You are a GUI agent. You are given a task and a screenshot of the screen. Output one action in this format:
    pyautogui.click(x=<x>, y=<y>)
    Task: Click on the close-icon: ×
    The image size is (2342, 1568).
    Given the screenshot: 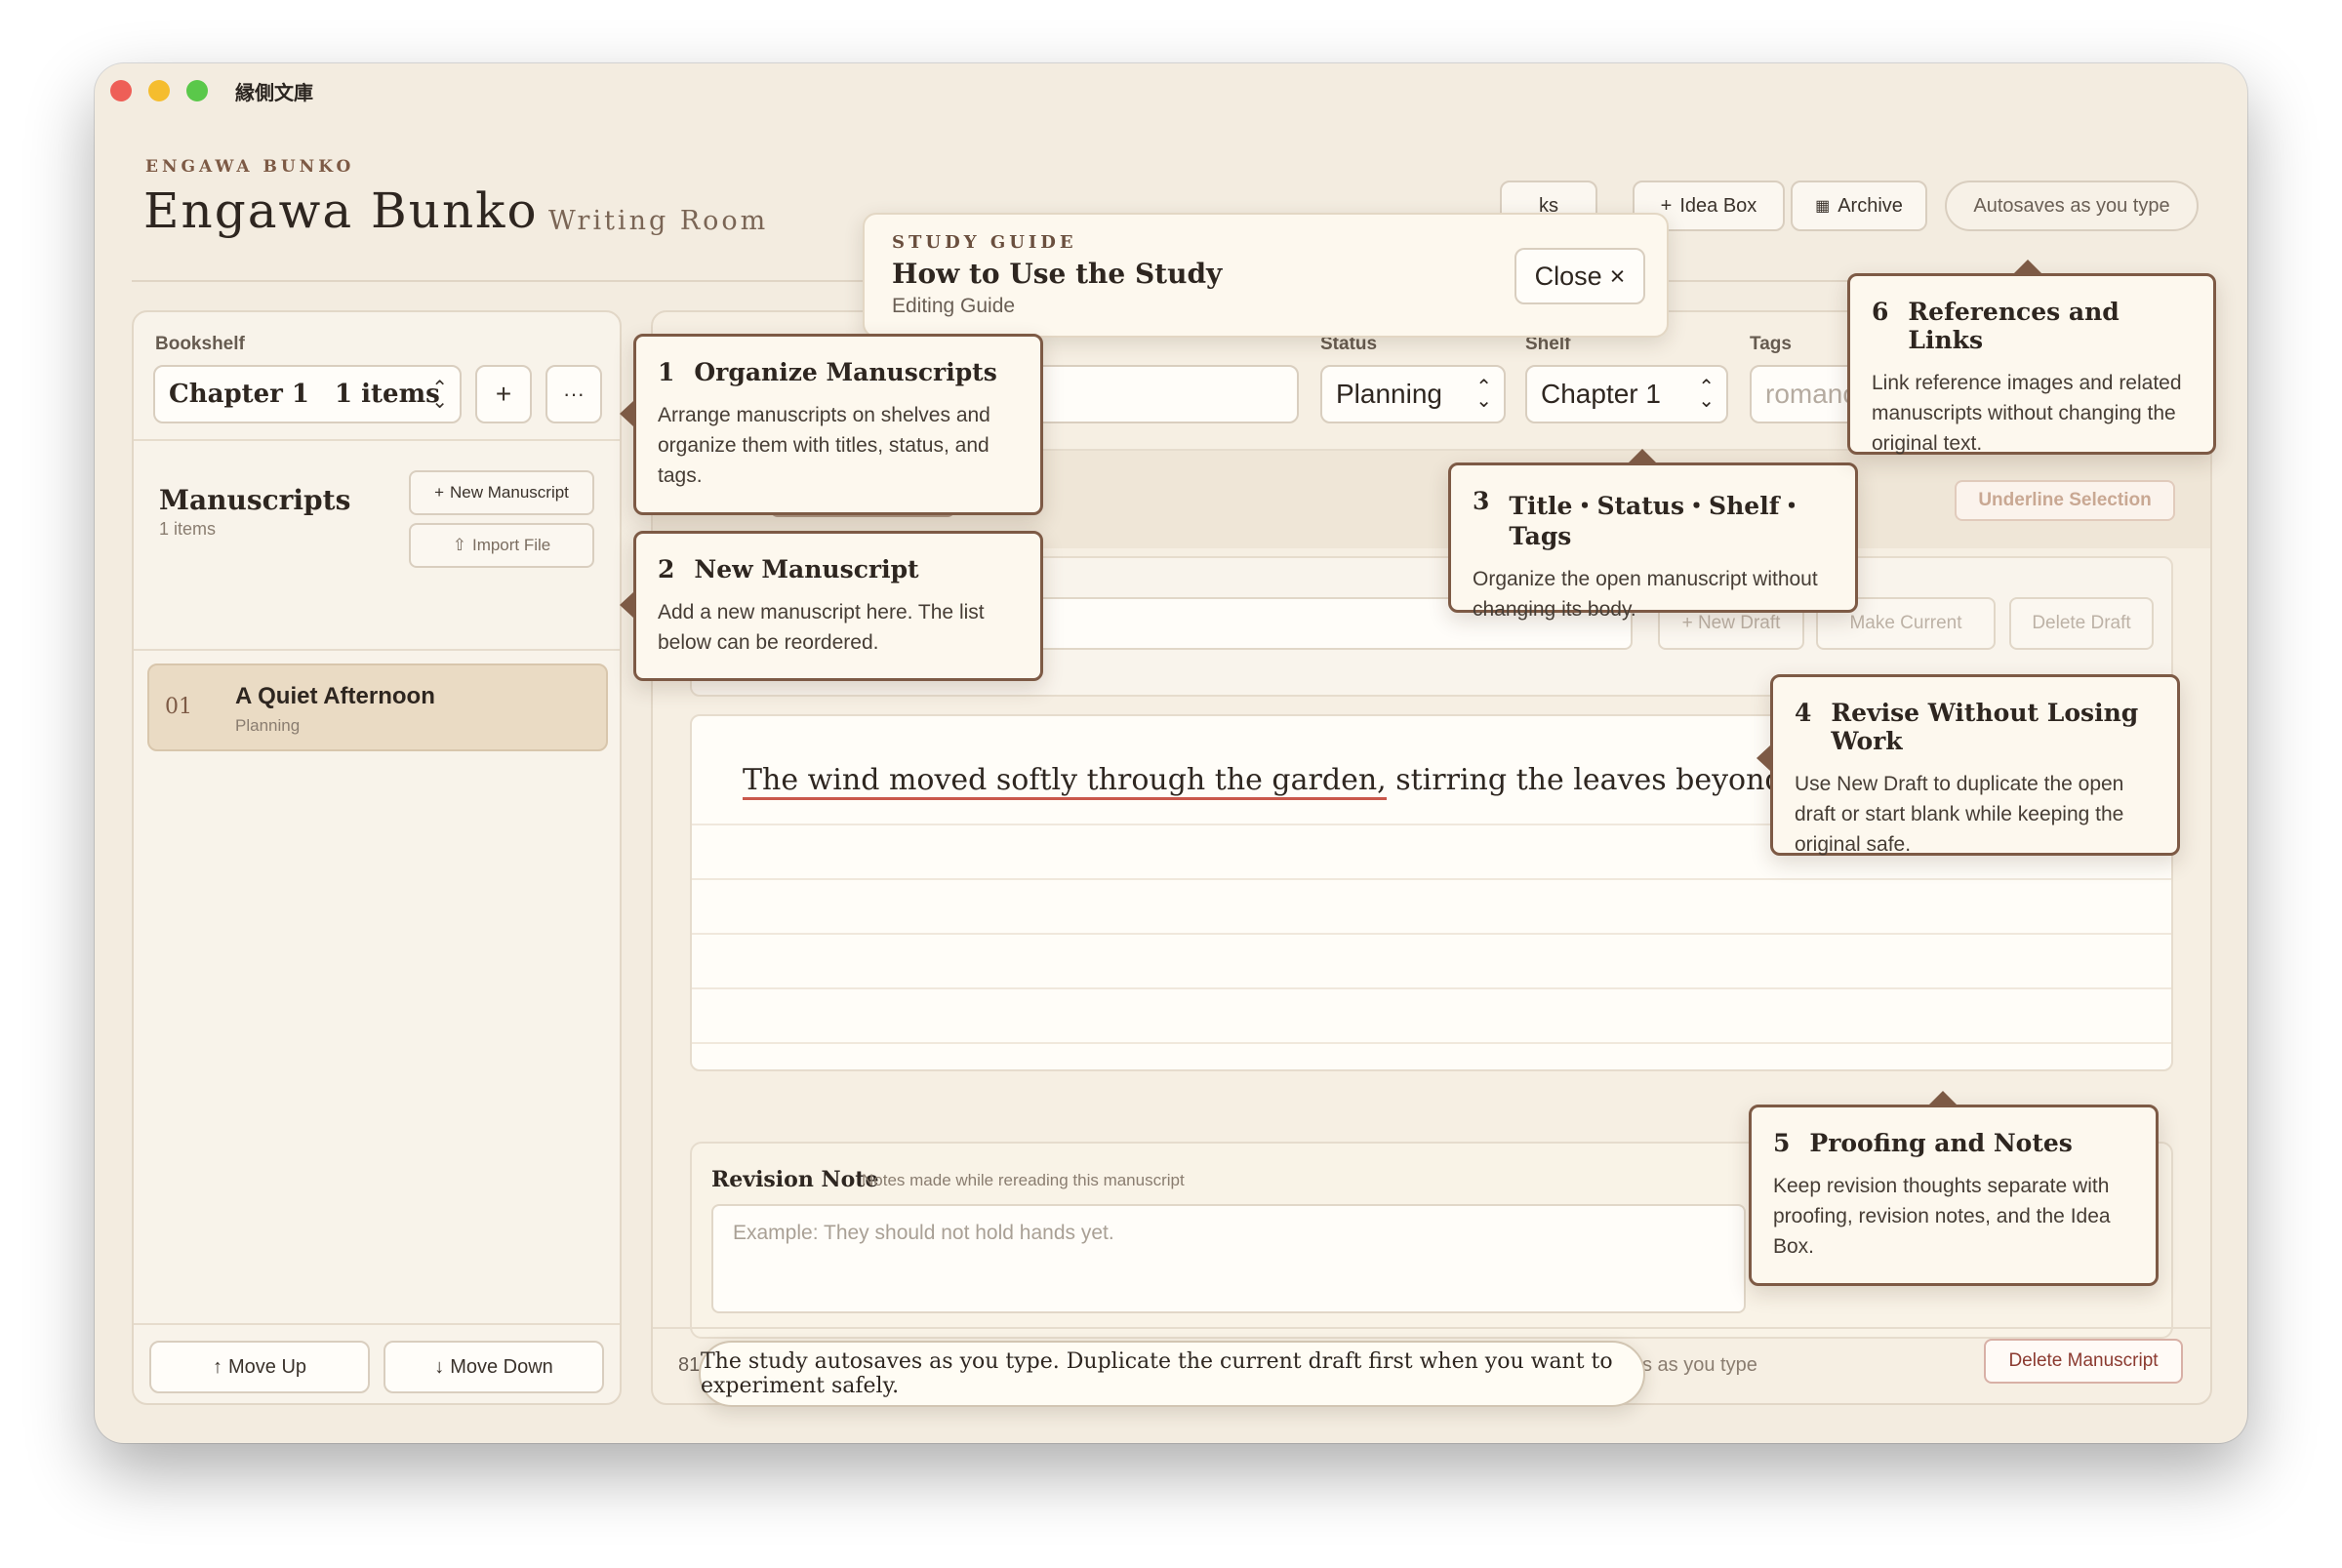 What is the action you would take?
    pyautogui.click(x=1617, y=276)
    